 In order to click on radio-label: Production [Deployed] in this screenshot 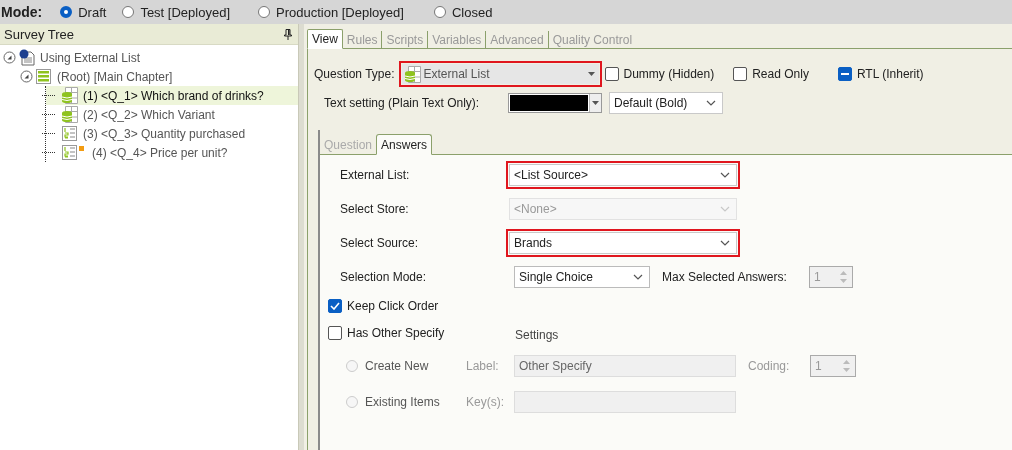, I will do `click(340, 12)`.